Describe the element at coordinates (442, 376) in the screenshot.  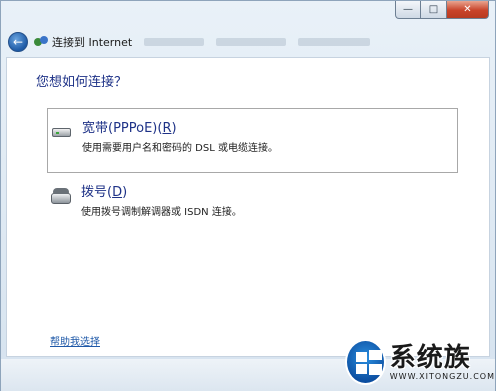
I see `watermark-url: WWW.XITONGZU.COM` at that location.